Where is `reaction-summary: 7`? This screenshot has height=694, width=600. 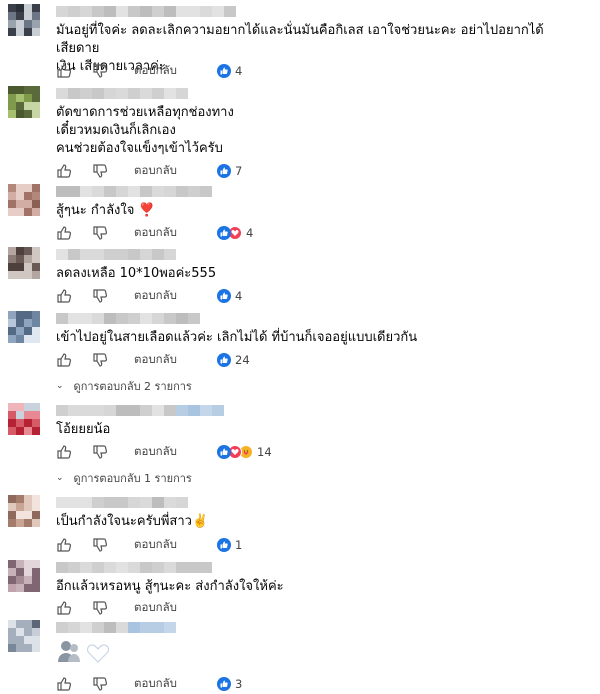 reaction-summary: 7 is located at coordinates (229, 171).